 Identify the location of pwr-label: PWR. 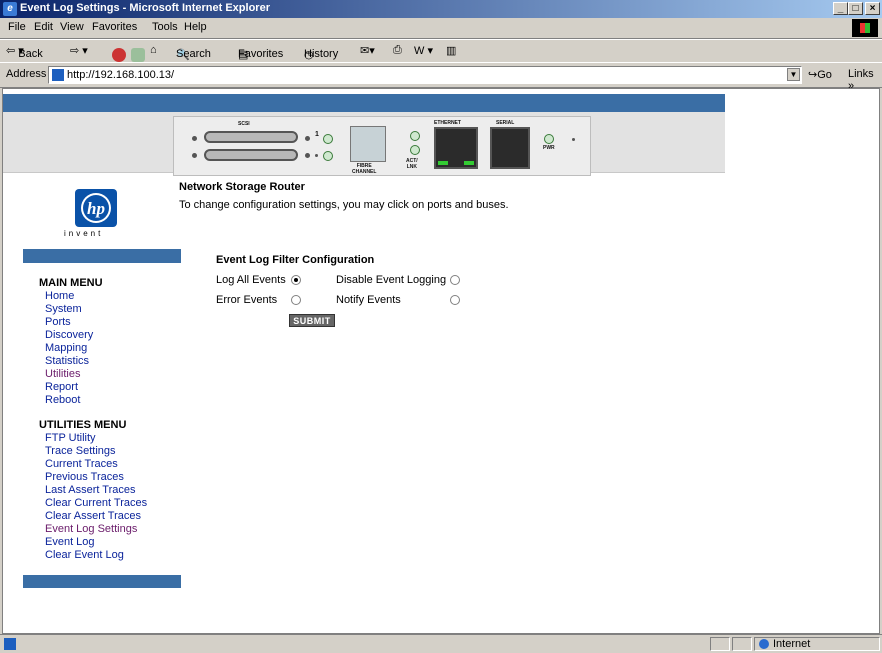
(549, 148).